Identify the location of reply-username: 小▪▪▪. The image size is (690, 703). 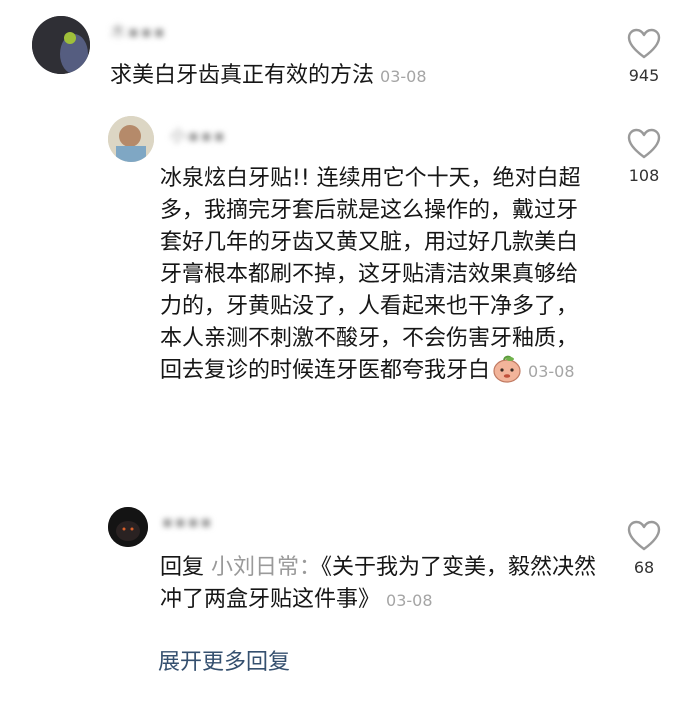
(198, 134).